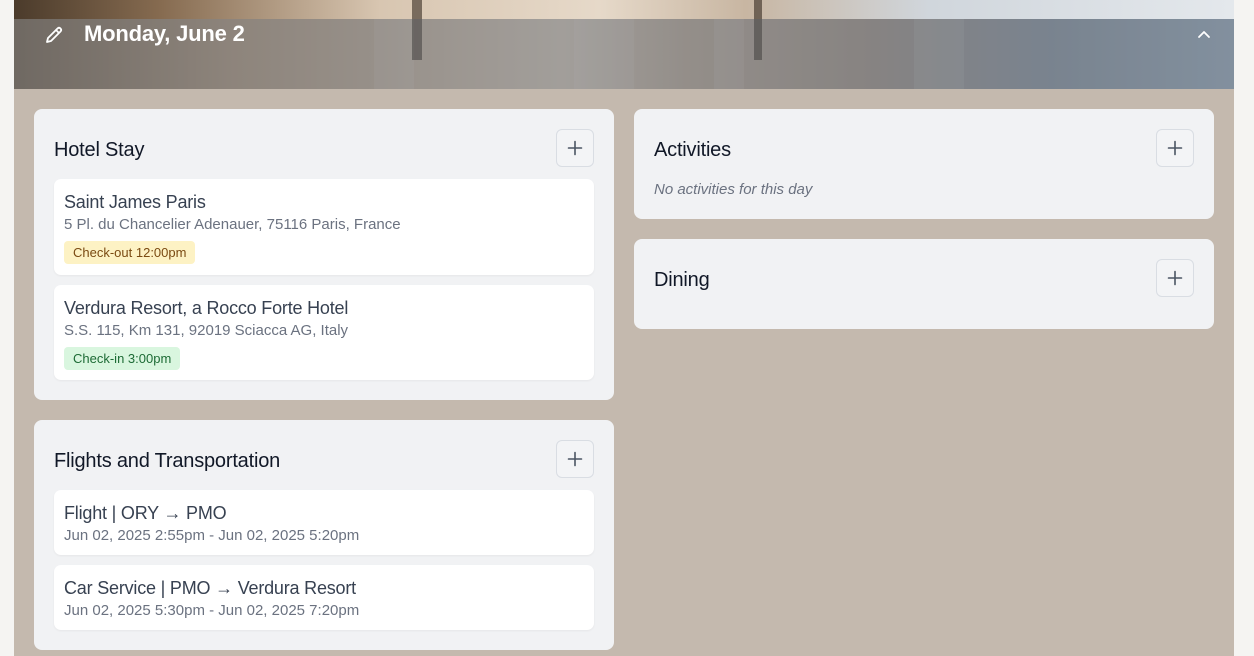 This screenshot has width=1254, height=656. What do you see at coordinates (206, 308) in the screenshot?
I see `hotel-name: Verdura Resort, a Rocco Forte Hotel` at bounding box center [206, 308].